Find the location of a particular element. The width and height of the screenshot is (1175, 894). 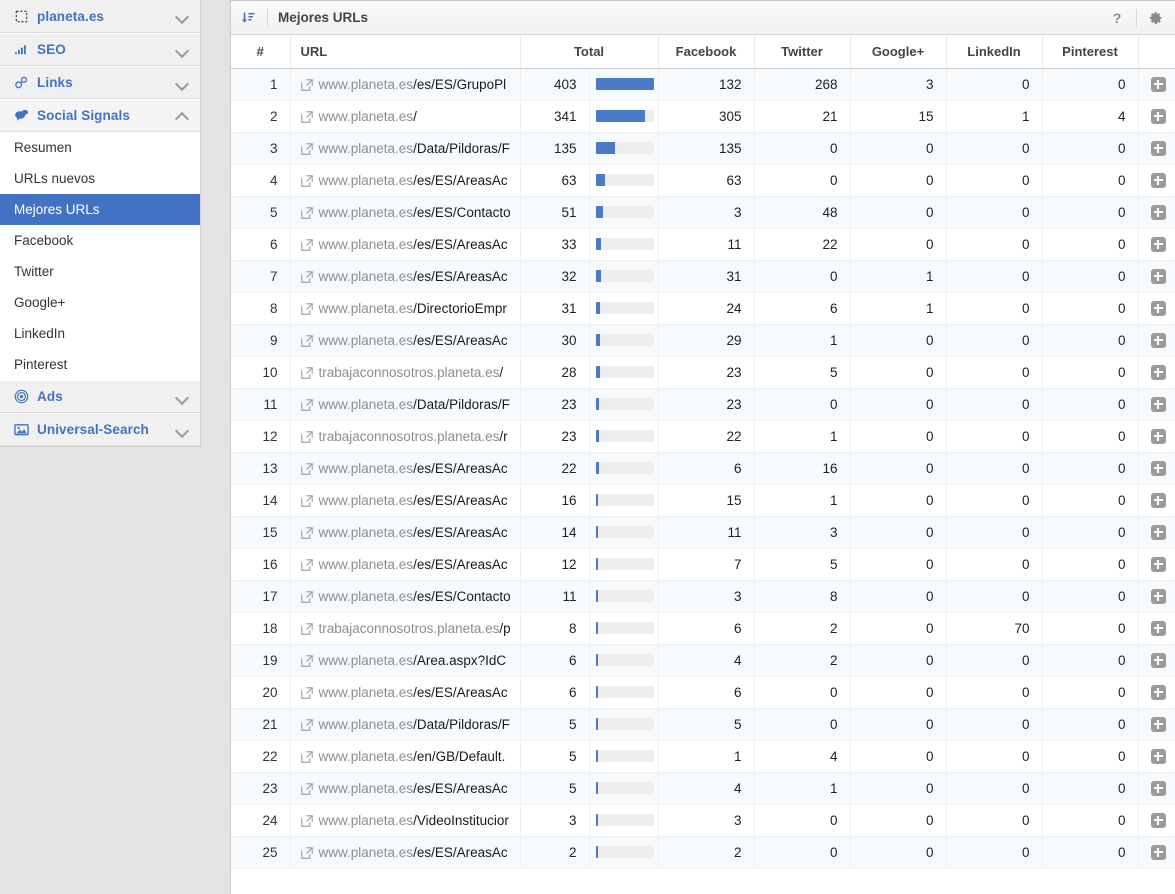

table-row: 17 www.planeta.es/es/ES/Contacto 11 3 8 0 0 0 is located at coordinates (703, 596).